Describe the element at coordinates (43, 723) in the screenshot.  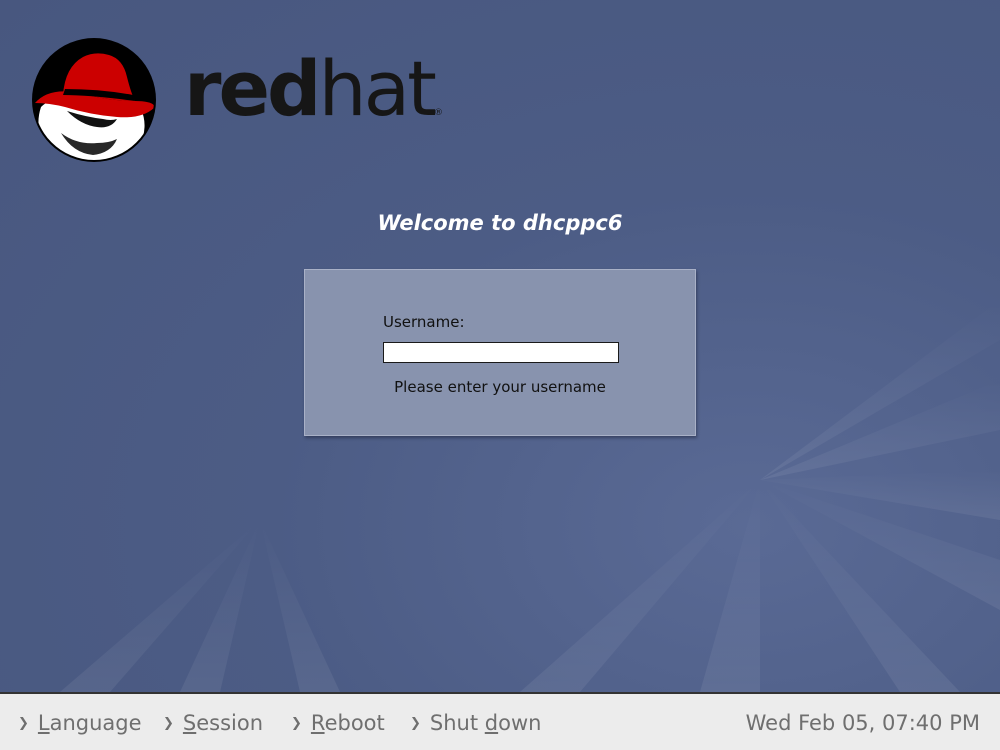
I see `language-accel: L` at that location.